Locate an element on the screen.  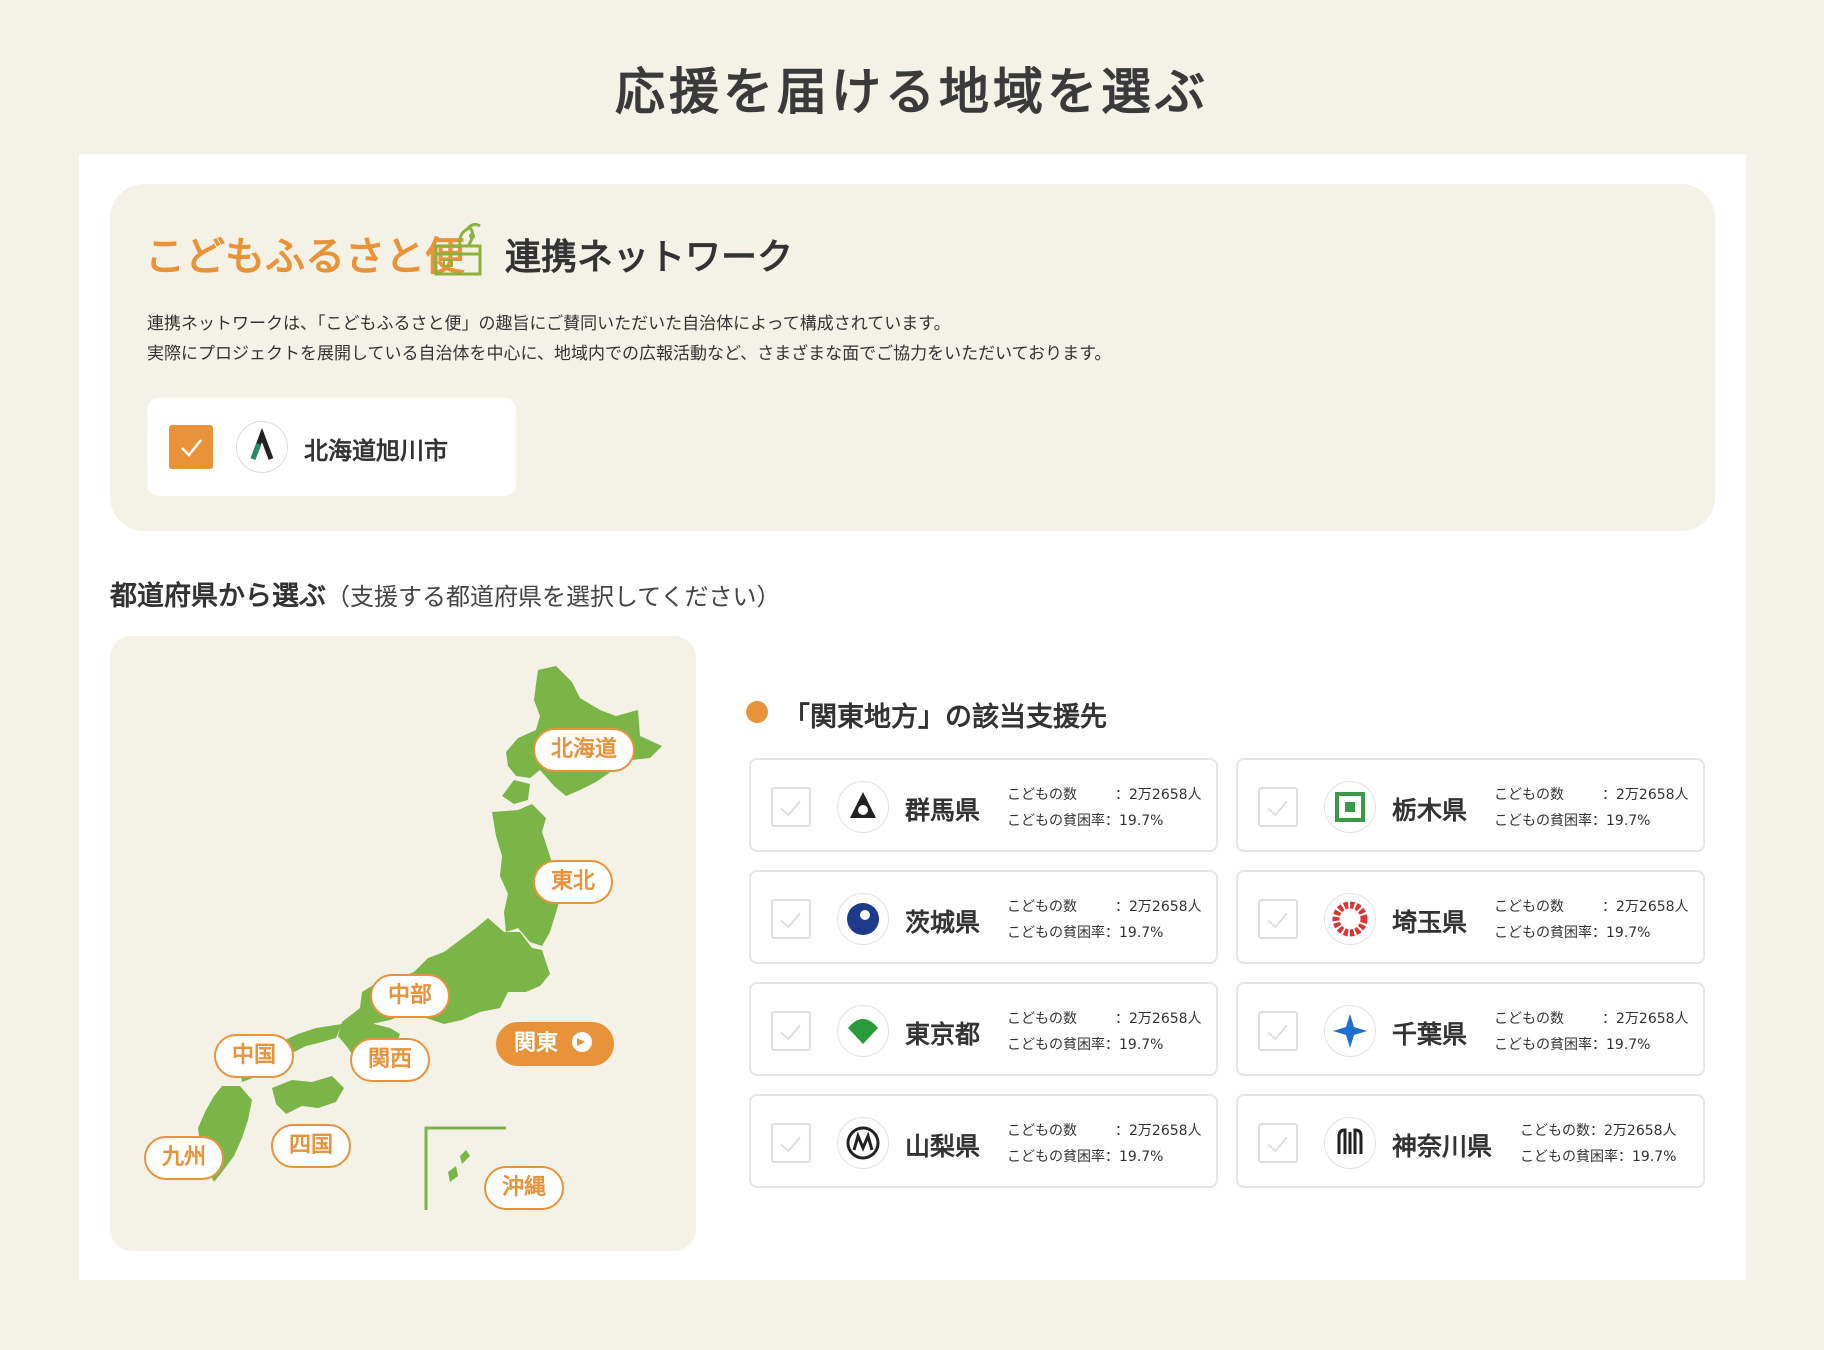
prefecture-card-saitama: 埼玉県 こどもの数 ：2万2658人 こどもの貧困率：19.7% is located at coordinates (1470, 917).